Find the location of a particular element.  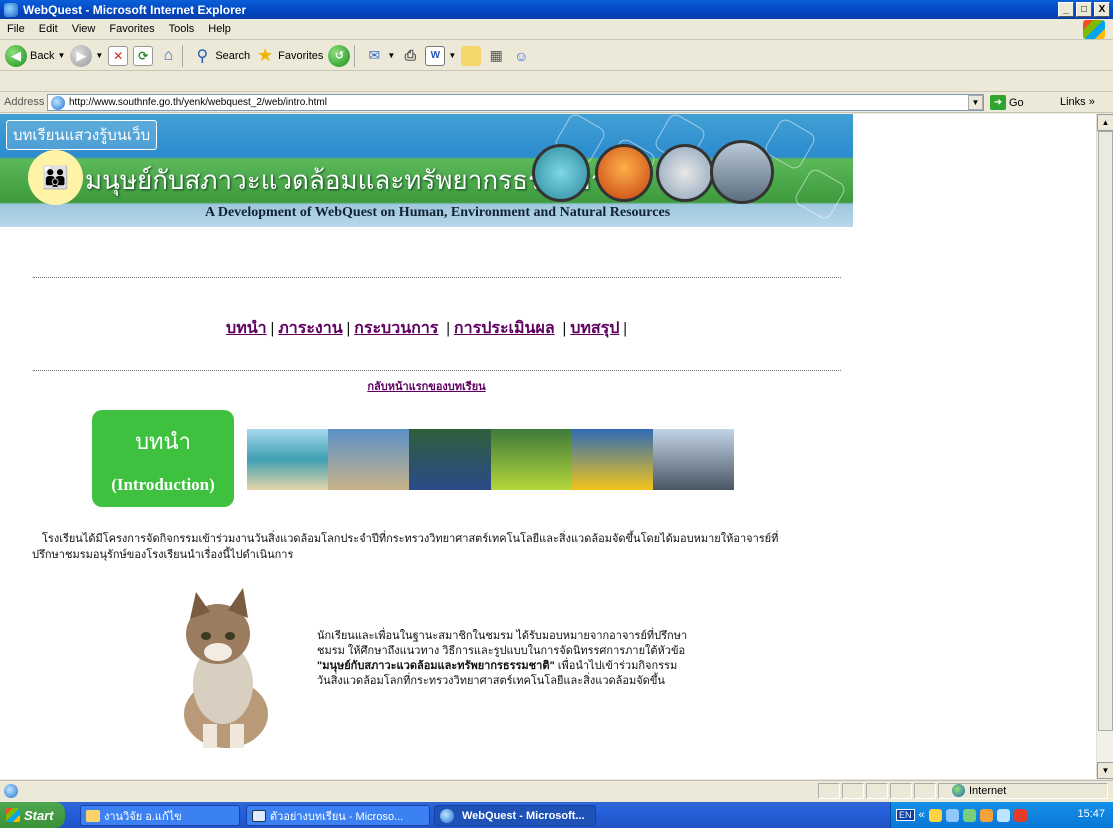

intro-heading-en: (Introduction) is located at coordinates (163, 484).